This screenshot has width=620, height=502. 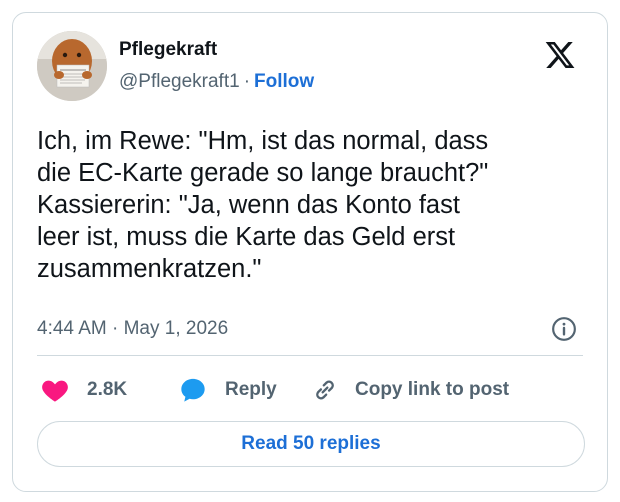 I want to click on action-bar: 2.8K Reply Copy link to post, so click(x=317, y=390).